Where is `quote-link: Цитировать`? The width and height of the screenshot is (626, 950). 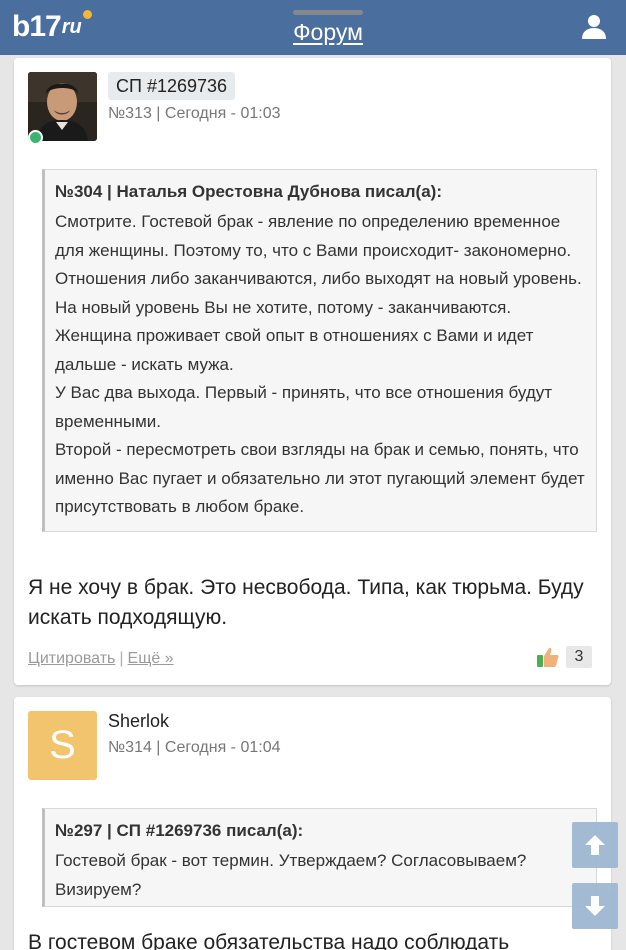
quote-link: Цитировать is located at coordinates (71, 658).